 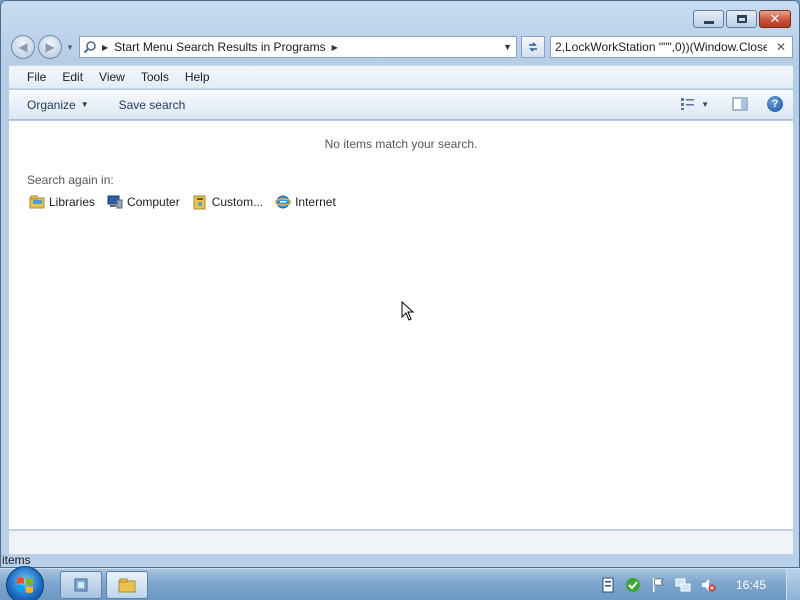 I want to click on location-internet: Internet, so click(x=305, y=202).